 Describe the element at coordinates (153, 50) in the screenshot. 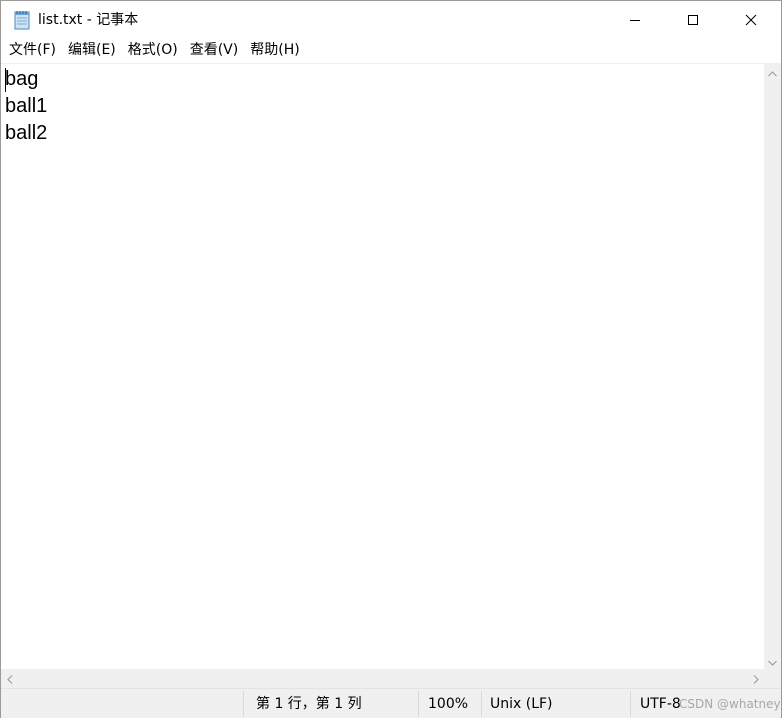

I see `menu-format: 格式(O)` at that location.